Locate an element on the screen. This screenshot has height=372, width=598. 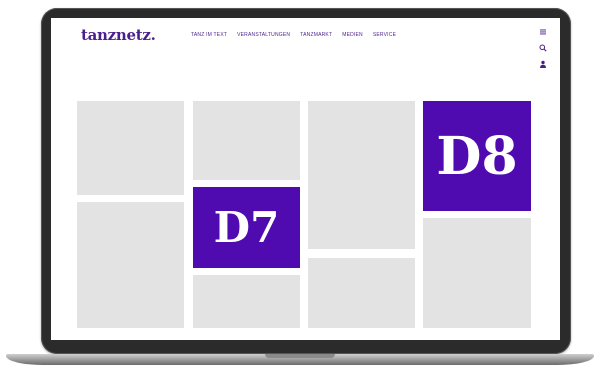
nav-medien: MEDIEN is located at coordinates (352, 35).